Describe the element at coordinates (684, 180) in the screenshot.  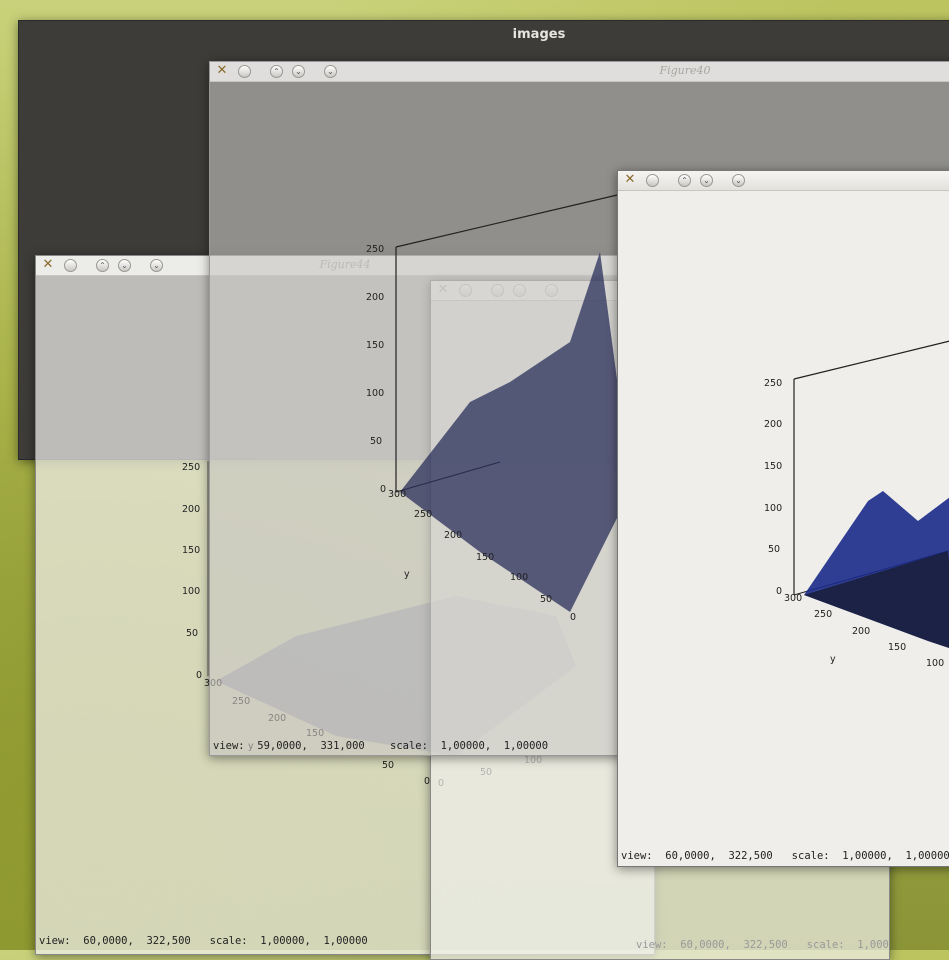
I see `shade-up-icon: ⌃` at that location.